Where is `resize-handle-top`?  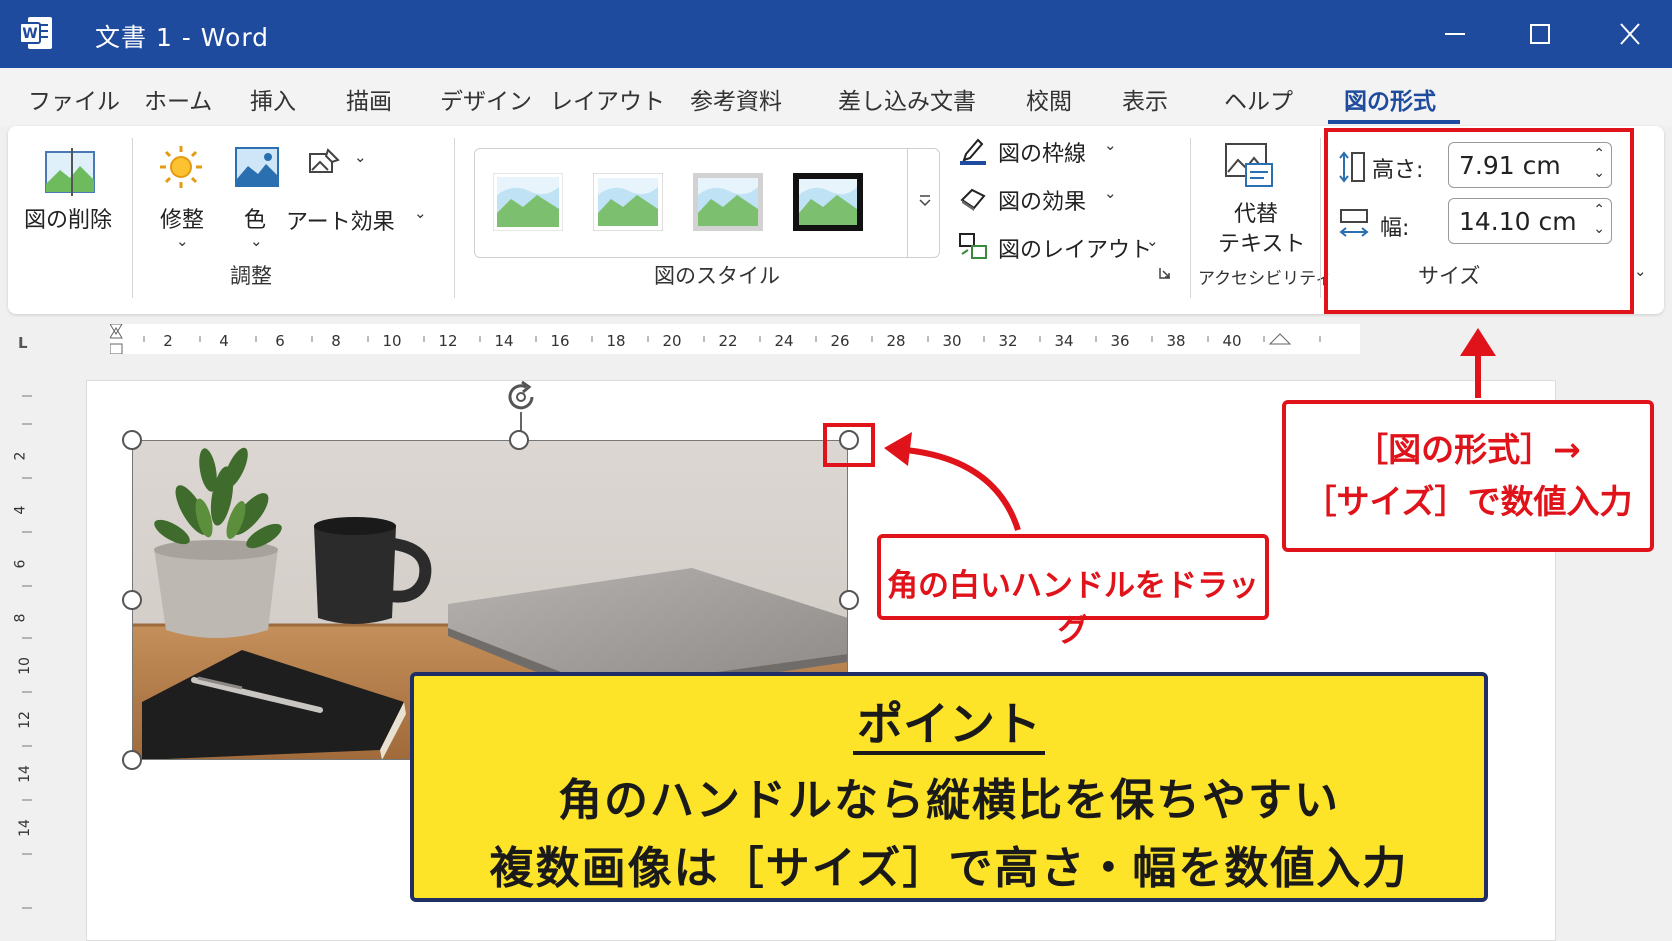 resize-handle-top is located at coordinates (519, 440).